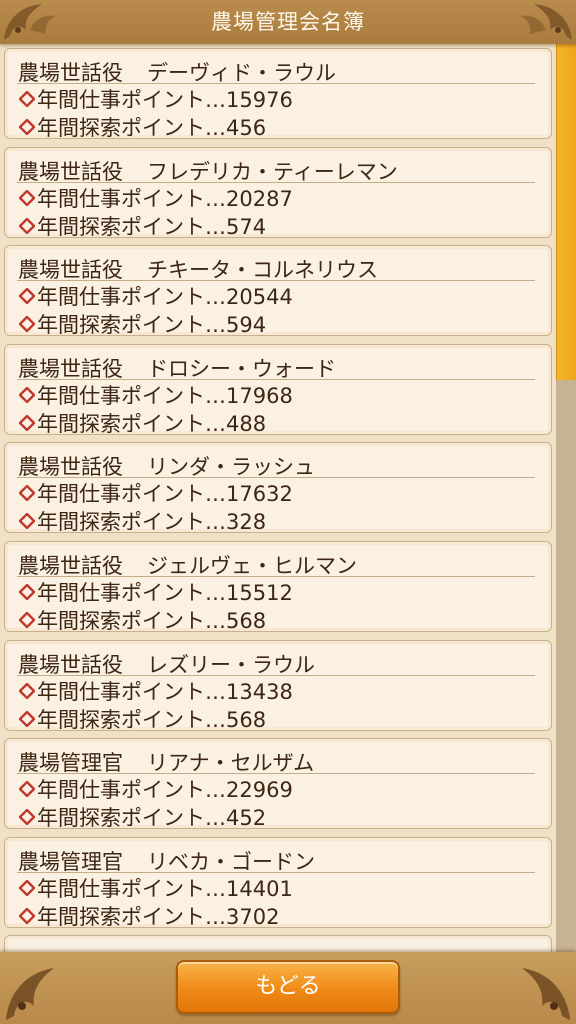  I want to click on explore-points-label: 年間探索ポイント…574, so click(152, 226).